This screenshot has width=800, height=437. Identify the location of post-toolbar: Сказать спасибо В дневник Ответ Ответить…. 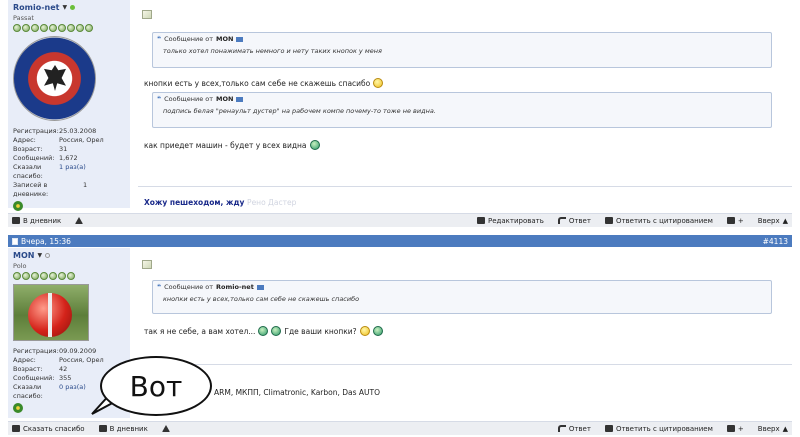
(400, 428).